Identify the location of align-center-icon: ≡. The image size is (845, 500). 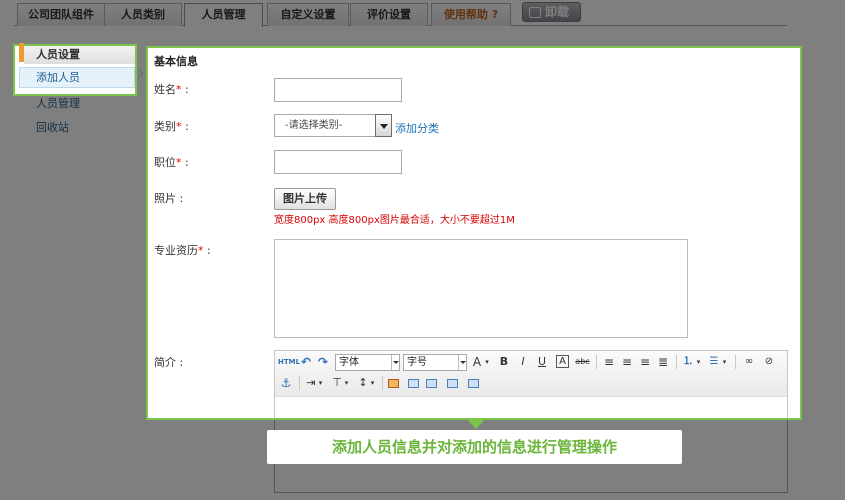
(627, 362).